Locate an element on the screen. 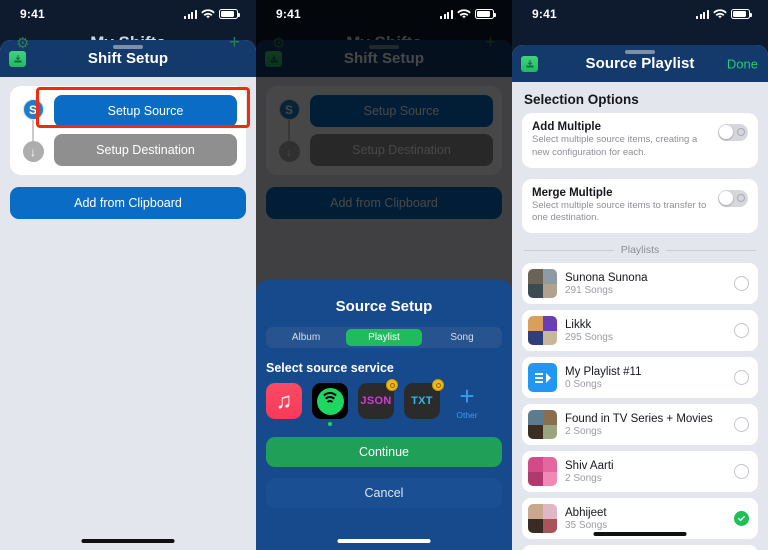 The height and width of the screenshot is (550, 768). playlist-meta: Abhijeet 35 Songs is located at coordinates (645, 519).